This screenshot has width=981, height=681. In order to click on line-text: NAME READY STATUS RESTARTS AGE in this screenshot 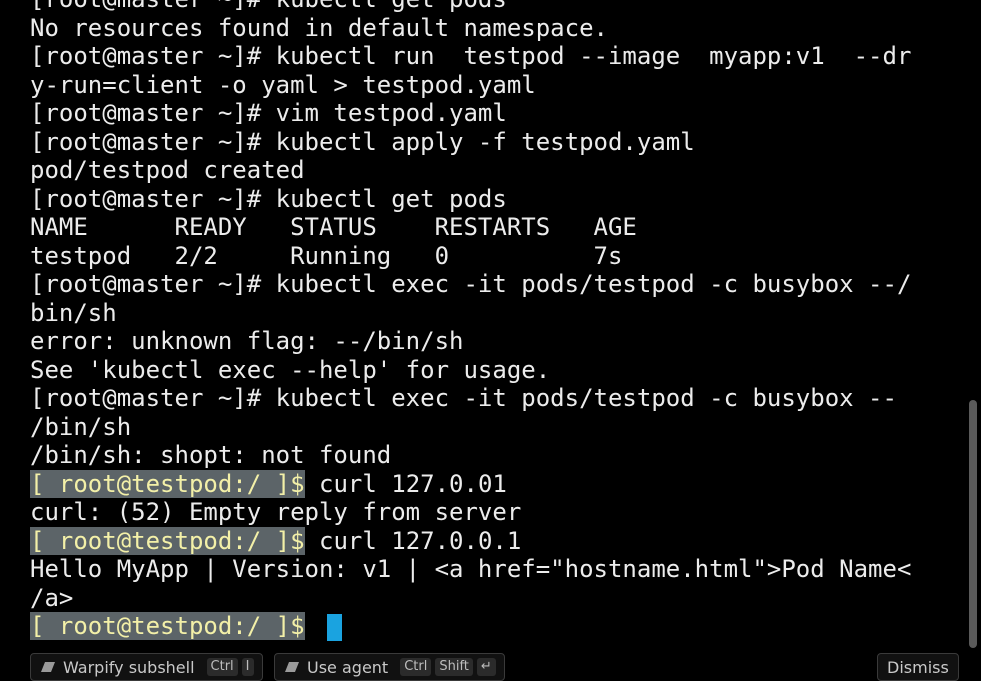, I will do `click(333, 227)`.